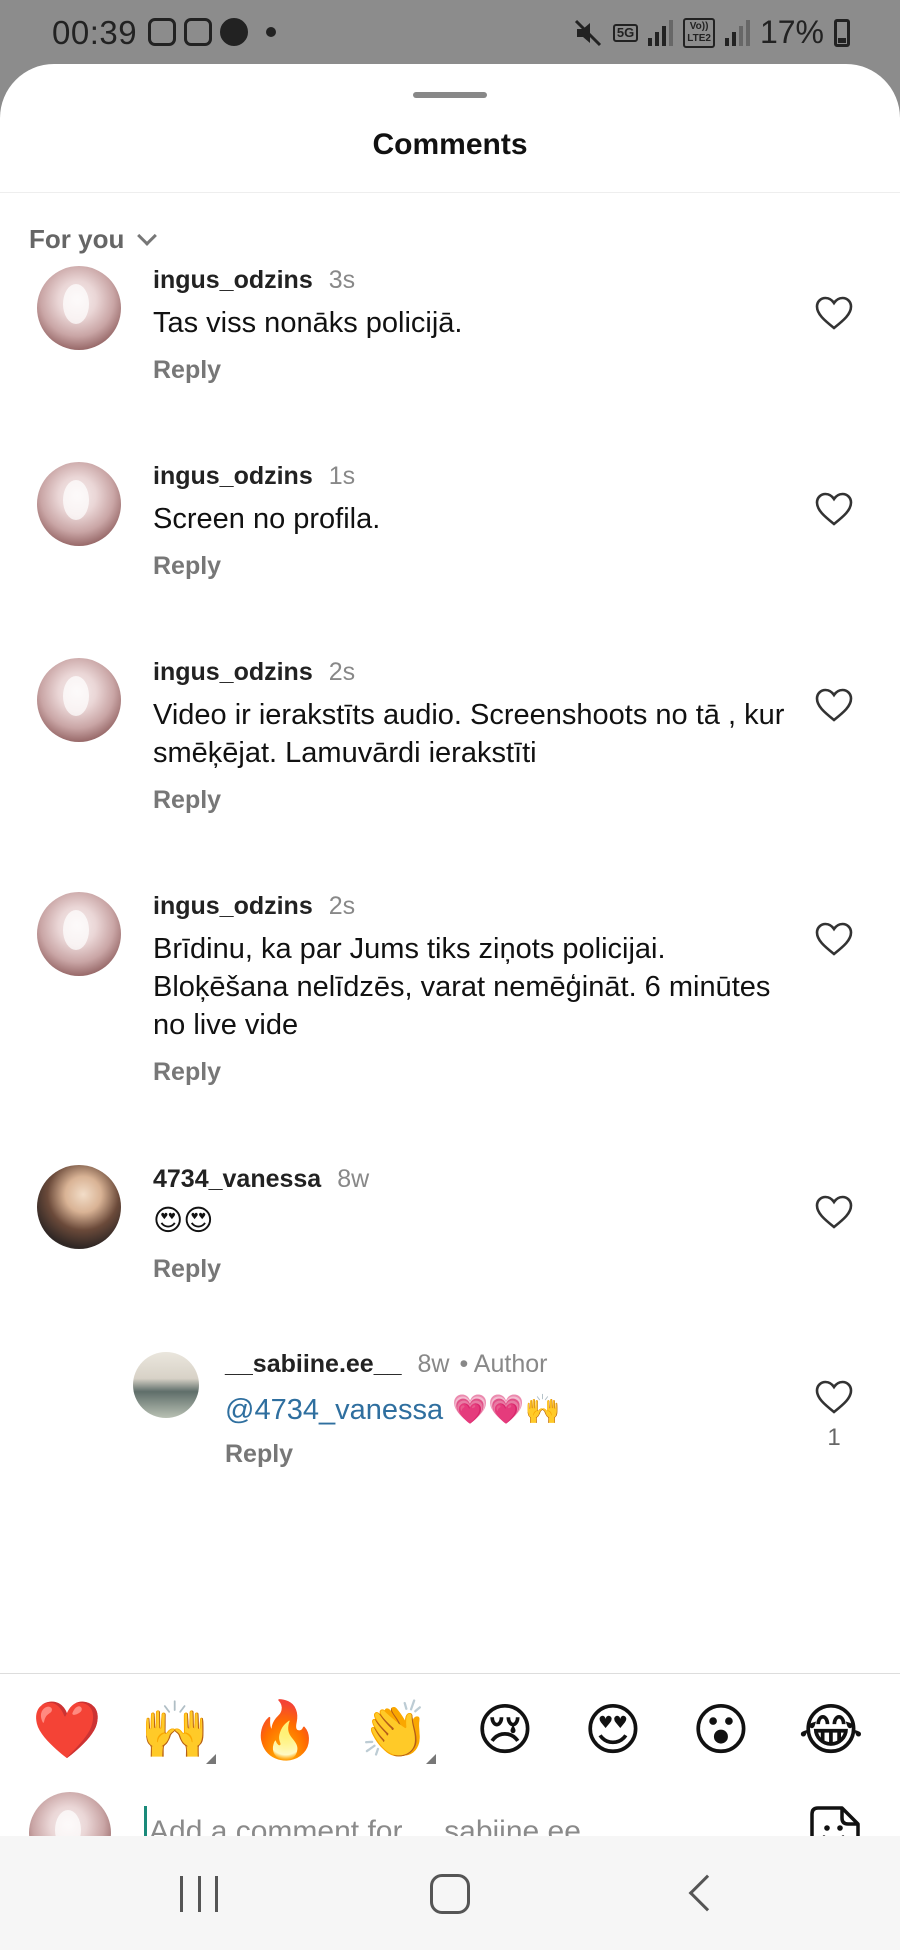 Image resolution: width=900 pixels, height=1950 pixels. I want to click on quick-emoji-bar: ❤️ 🙌 🔥 👏 😢 😍 😮 😂, so click(450, 1731).